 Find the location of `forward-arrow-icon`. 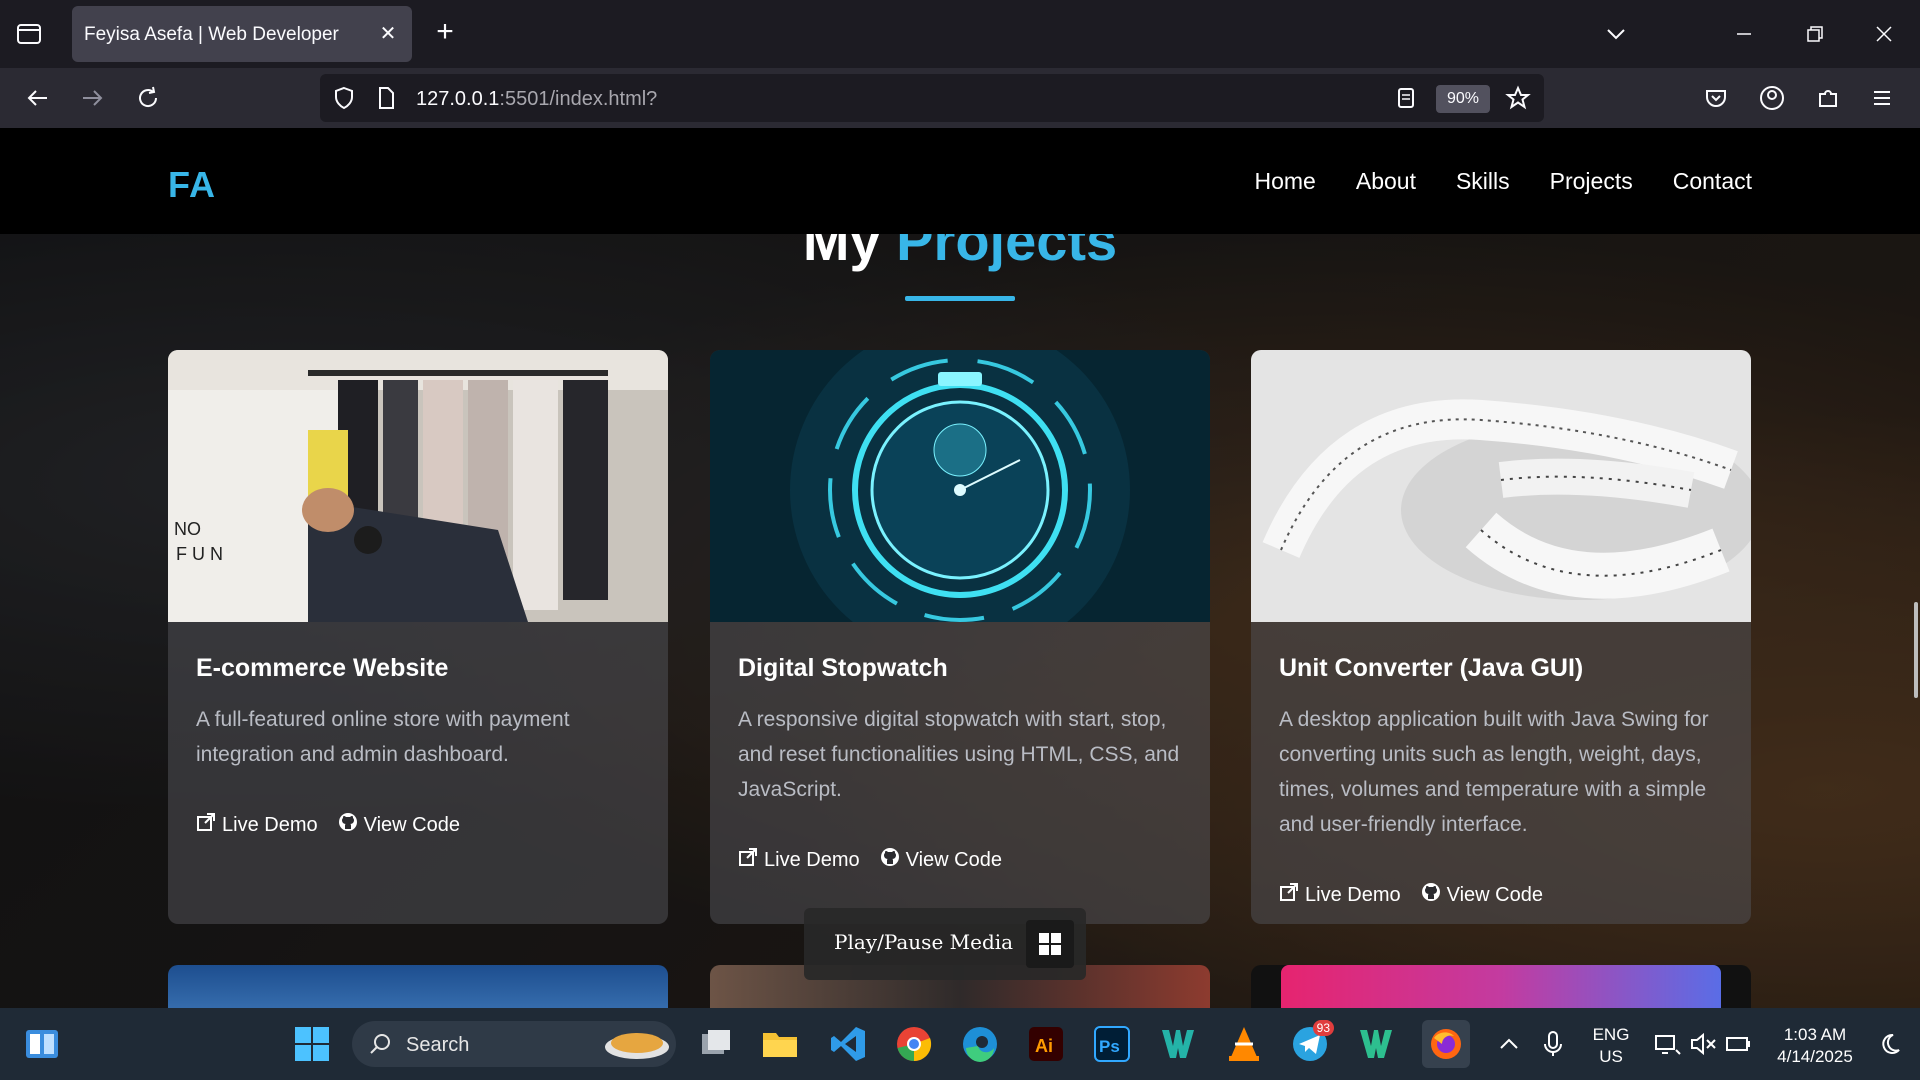

forward-arrow-icon is located at coordinates (92, 98).